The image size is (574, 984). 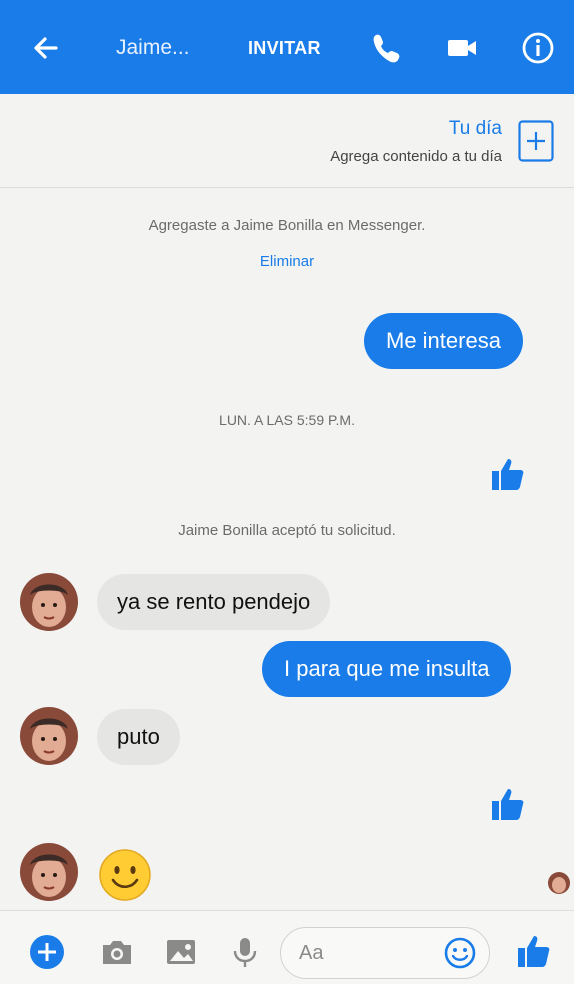 I want to click on back-arrow-icon, so click(x=46, y=48).